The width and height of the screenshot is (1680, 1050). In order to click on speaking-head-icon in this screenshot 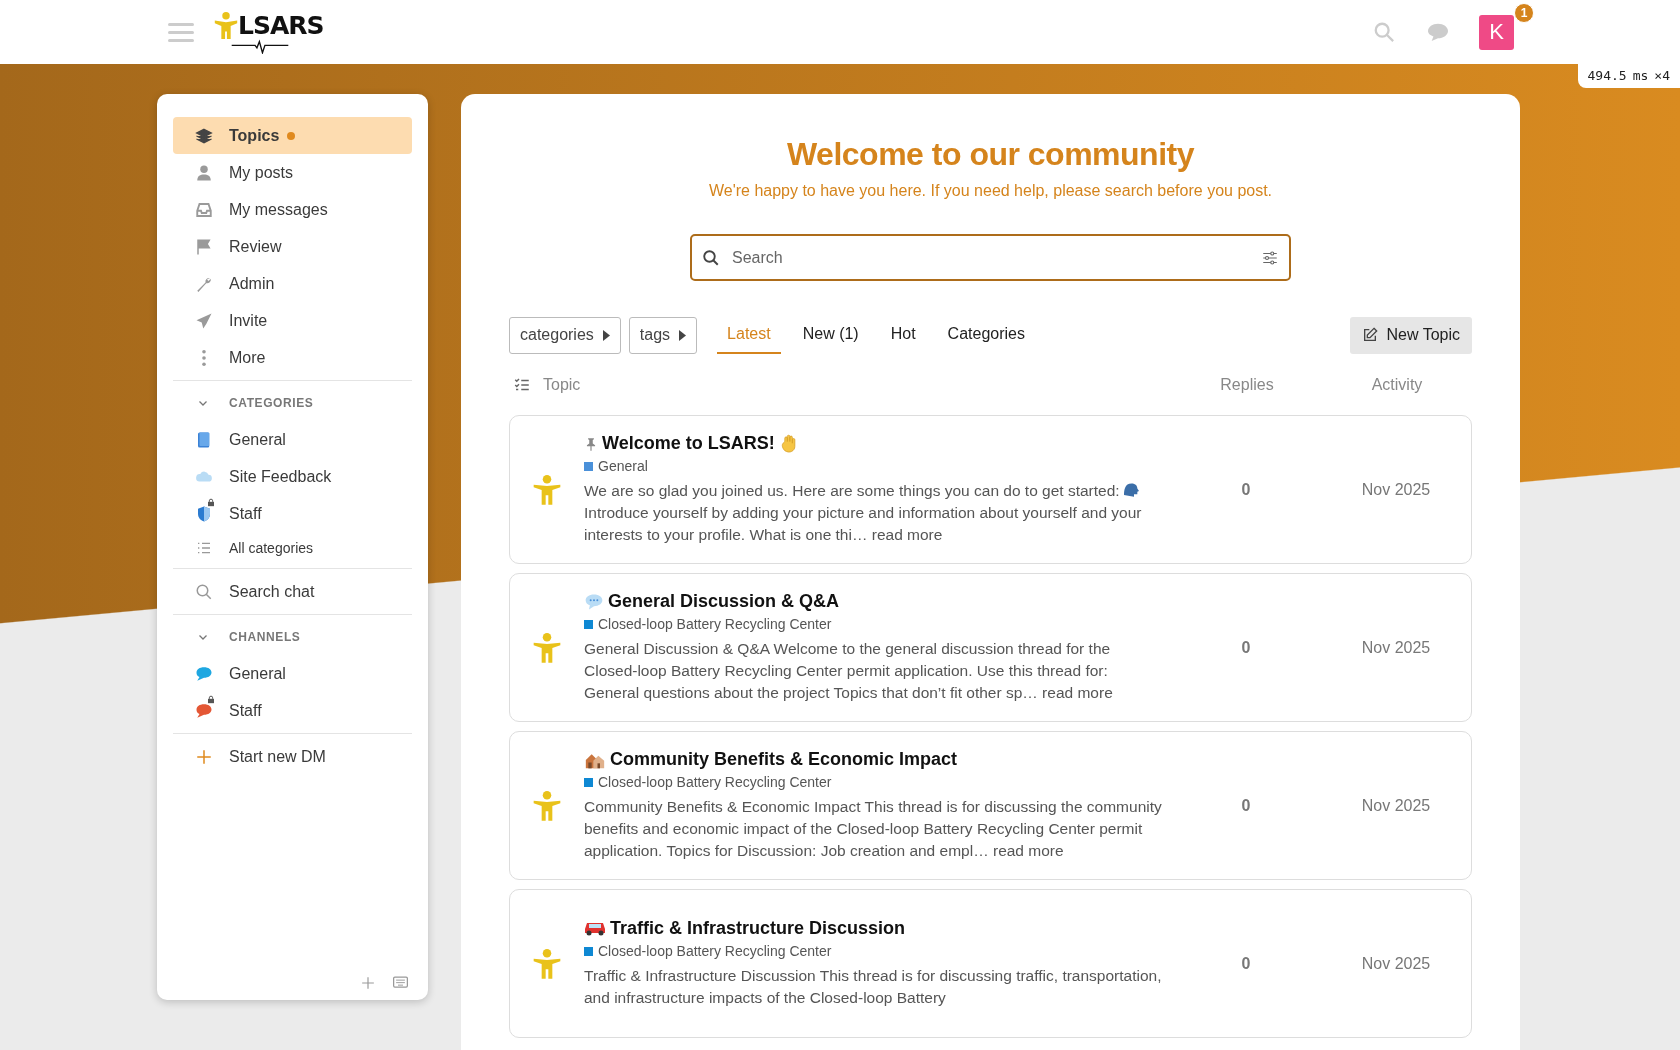, I will do `click(1131, 490)`.